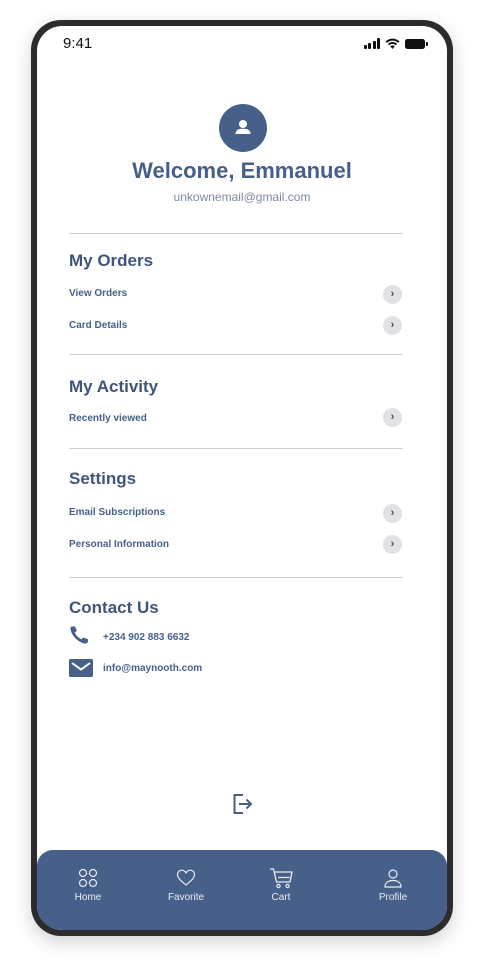 The height and width of the screenshot is (976, 483). I want to click on tab-favorite: Favorite, so click(186, 890).